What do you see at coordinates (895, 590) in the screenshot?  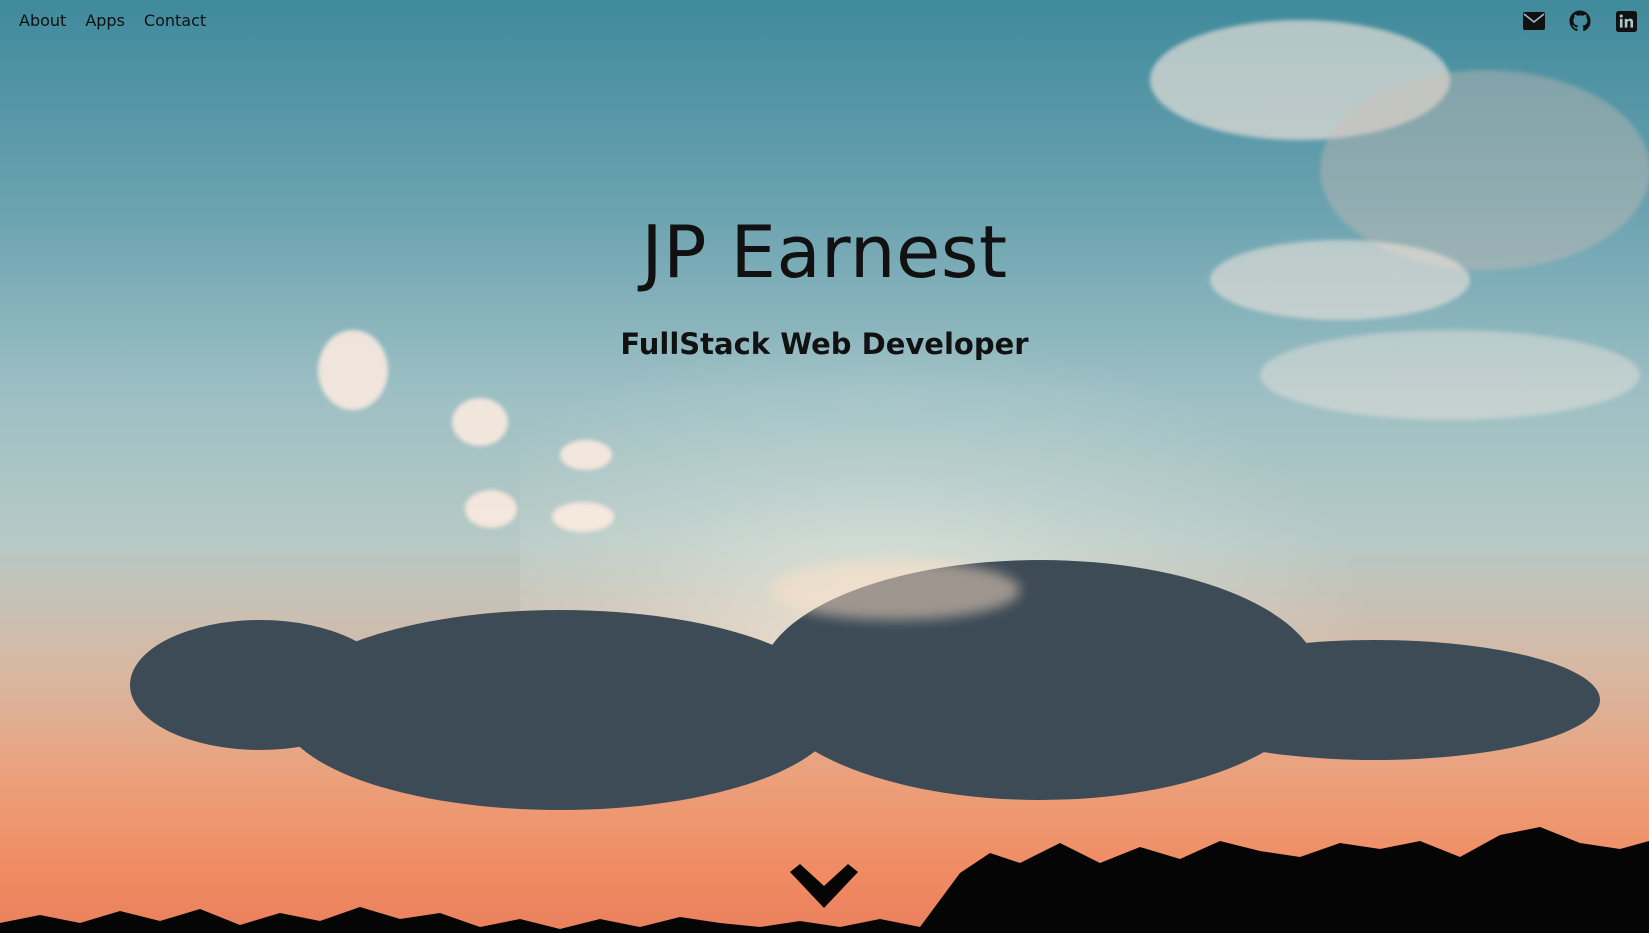 I see `dark-cloud-highlight` at bounding box center [895, 590].